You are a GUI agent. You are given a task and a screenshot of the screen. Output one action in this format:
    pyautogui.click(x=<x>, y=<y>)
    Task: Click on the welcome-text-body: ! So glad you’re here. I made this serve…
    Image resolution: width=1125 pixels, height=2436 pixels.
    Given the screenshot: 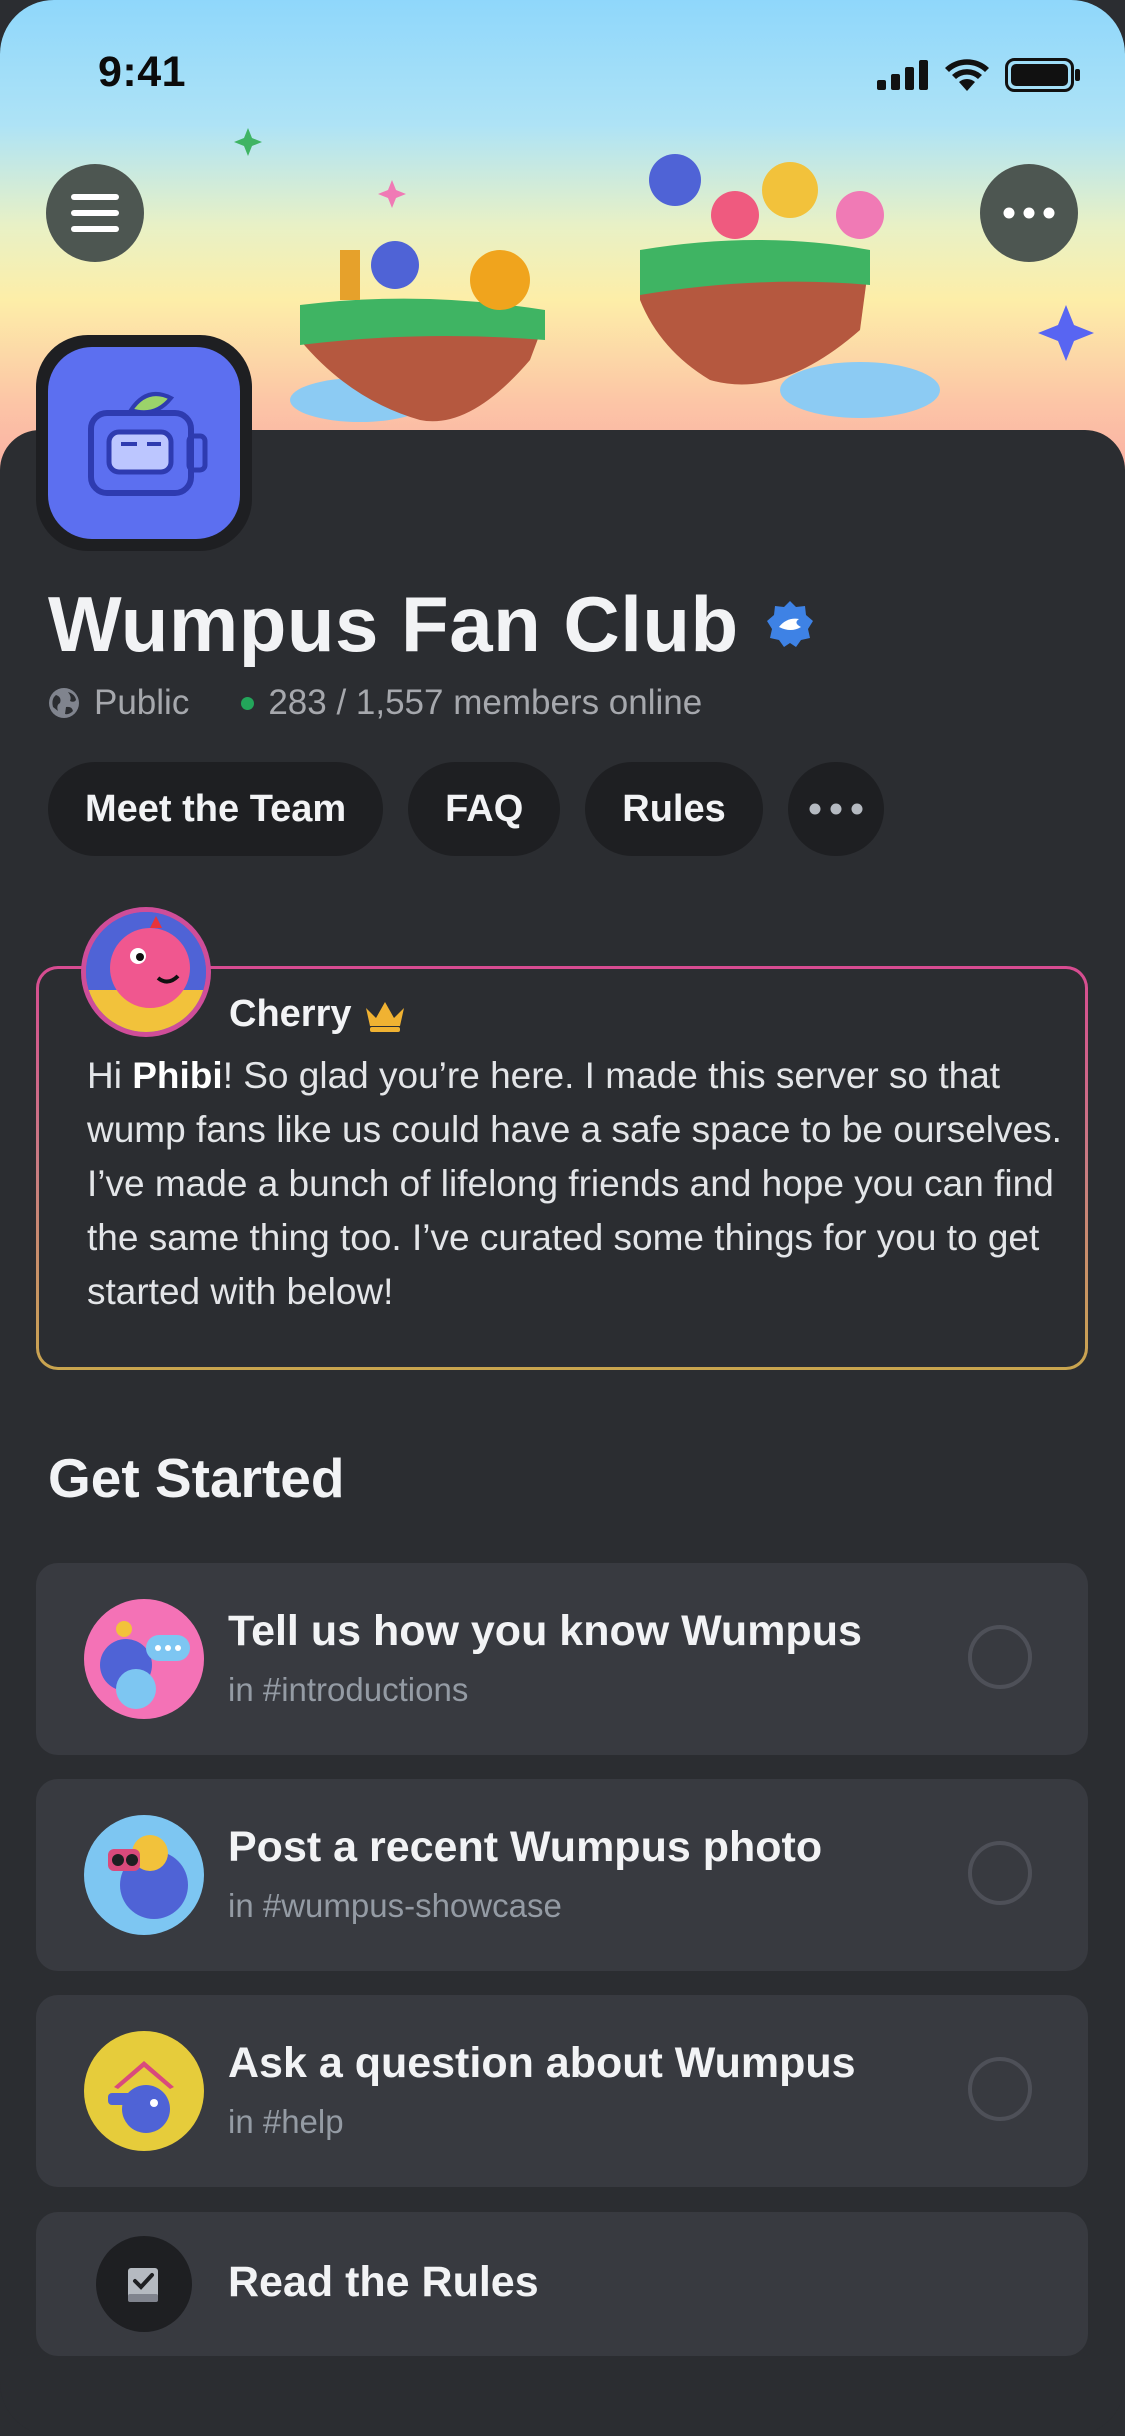 What is the action you would take?
    pyautogui.click(x=574, y=1183)
    